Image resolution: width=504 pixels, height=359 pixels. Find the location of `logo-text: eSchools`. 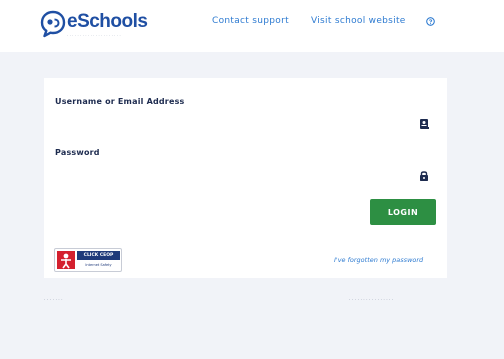

logo-text: eSchools is located at coordinates (107, 21).